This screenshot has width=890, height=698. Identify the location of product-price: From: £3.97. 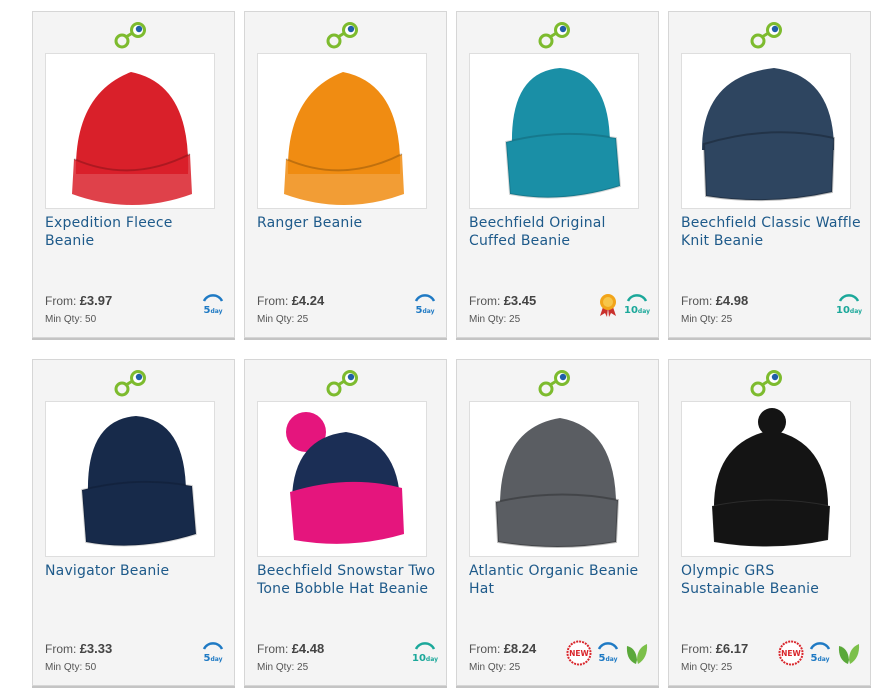
(78, 300).